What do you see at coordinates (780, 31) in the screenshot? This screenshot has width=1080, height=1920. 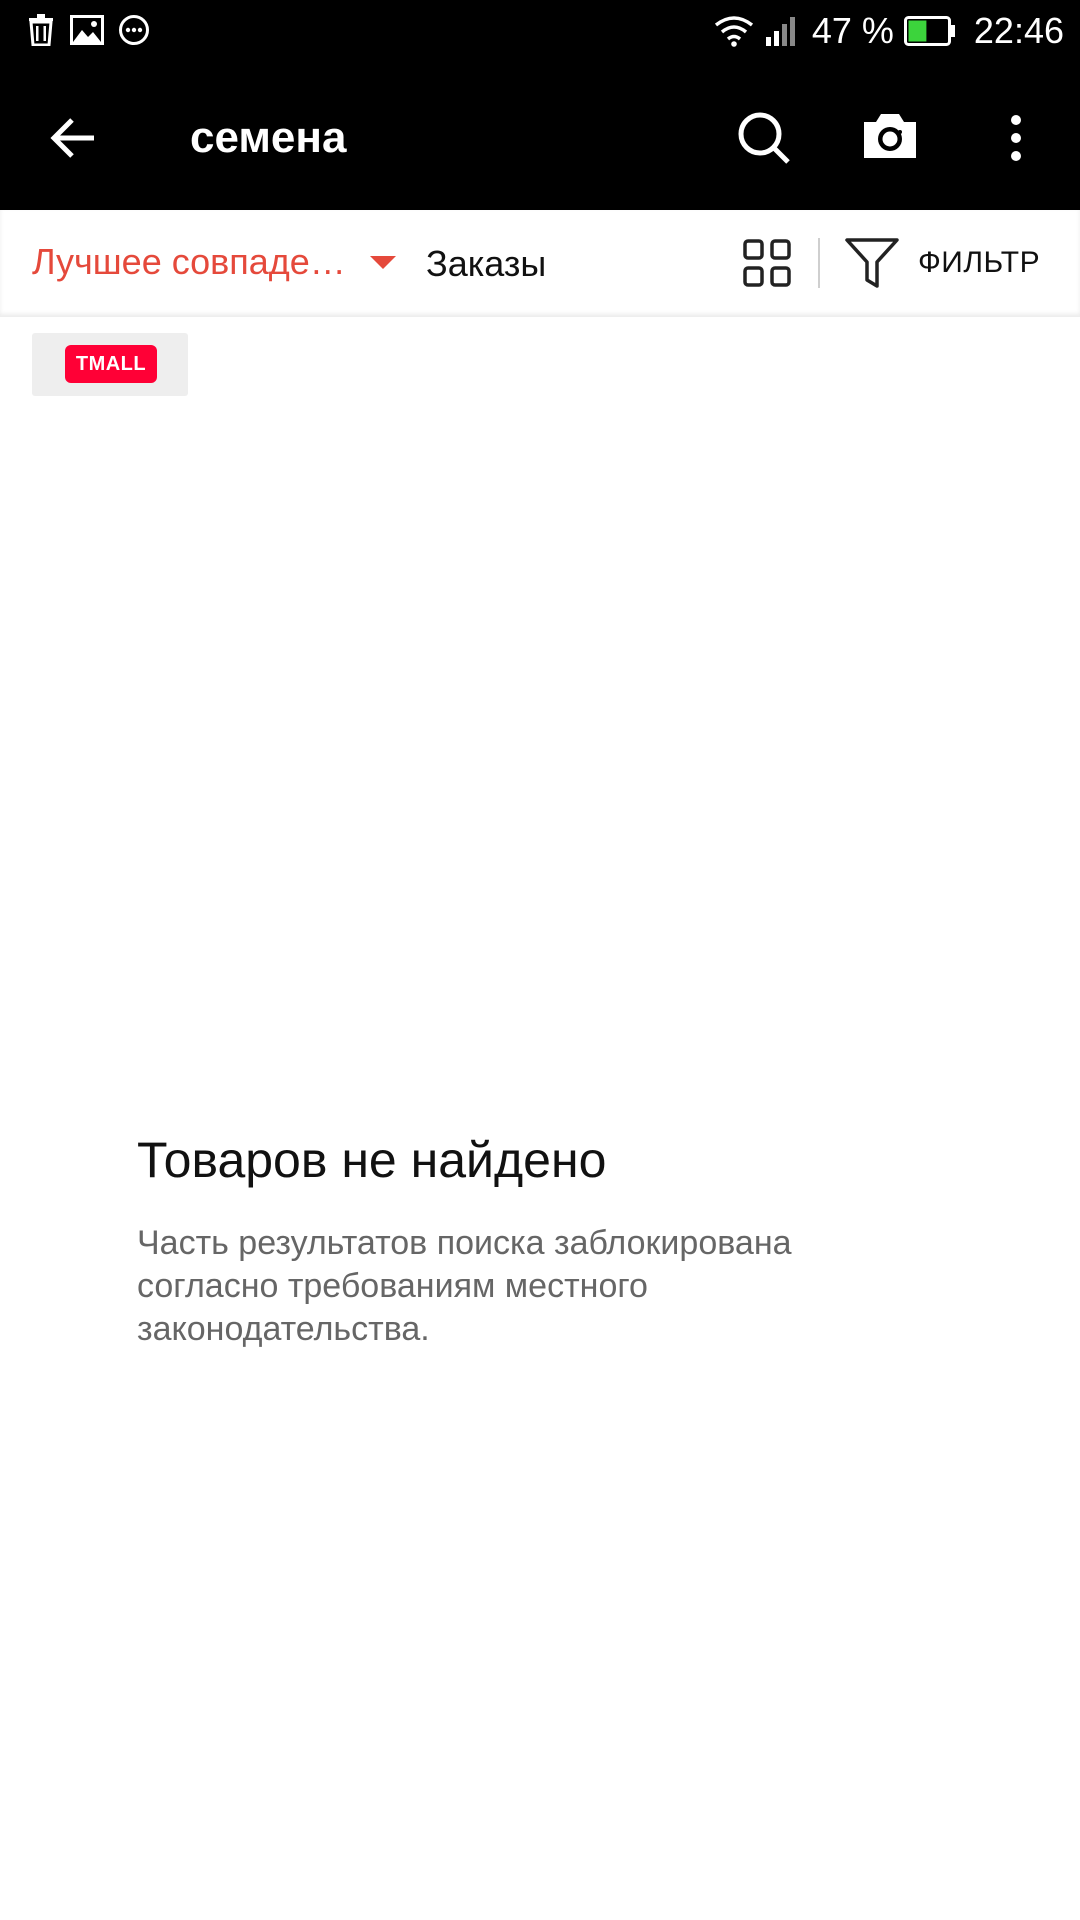 I see `signal-icon` at bounding box center [780, 31].